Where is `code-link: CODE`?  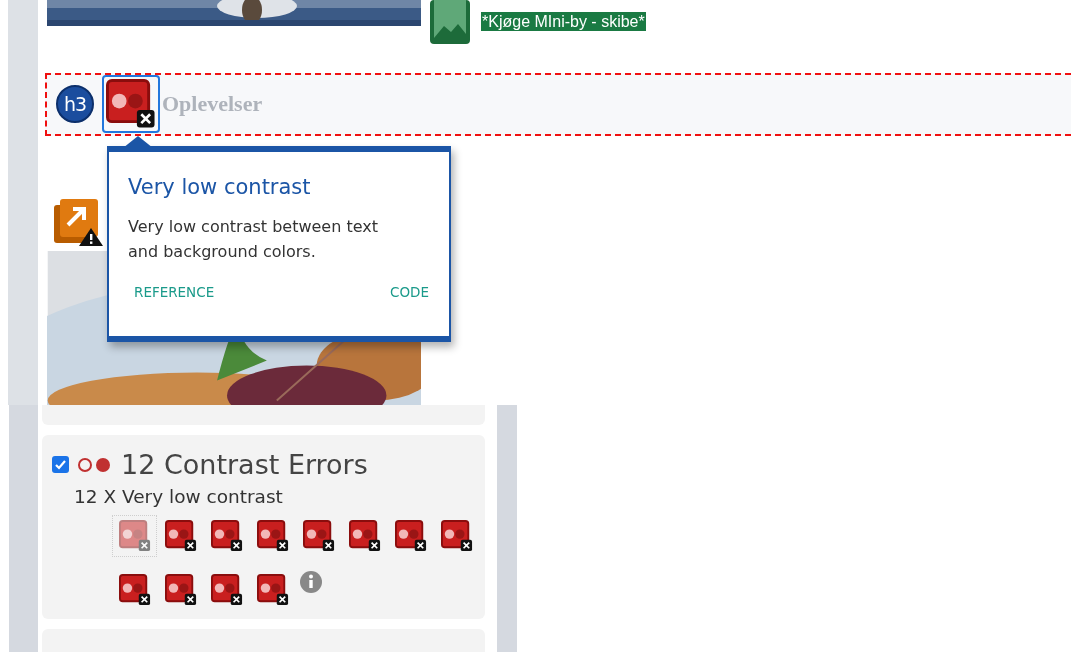
code-link: CODE is located at coordinates (409, 292).